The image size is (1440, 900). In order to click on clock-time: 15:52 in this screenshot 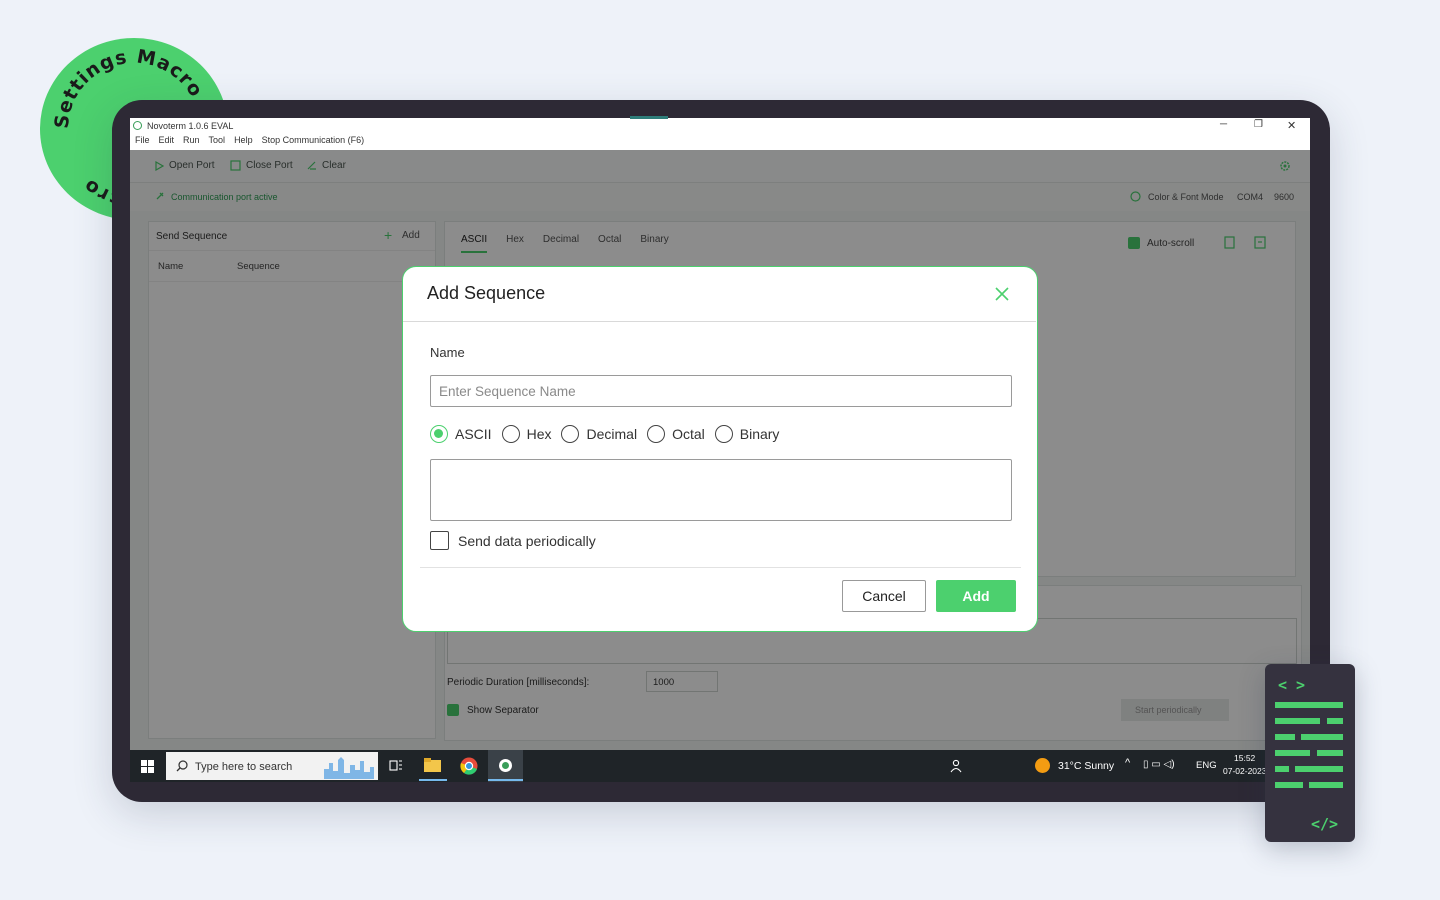, I will do `click(1244, 758)`.